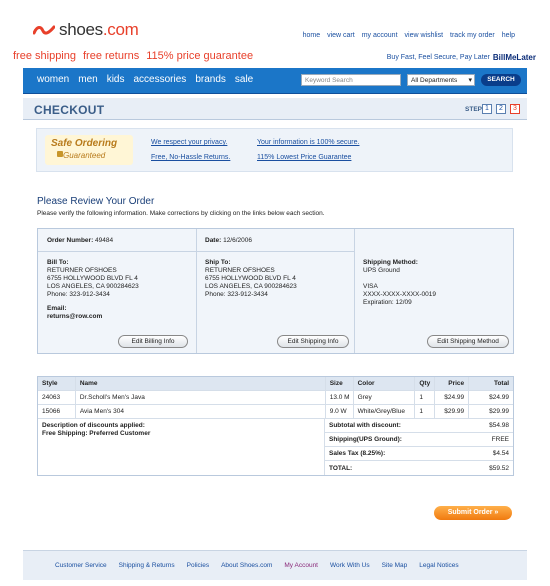  I want to click on cell-style: 15066, so click(57, 411).